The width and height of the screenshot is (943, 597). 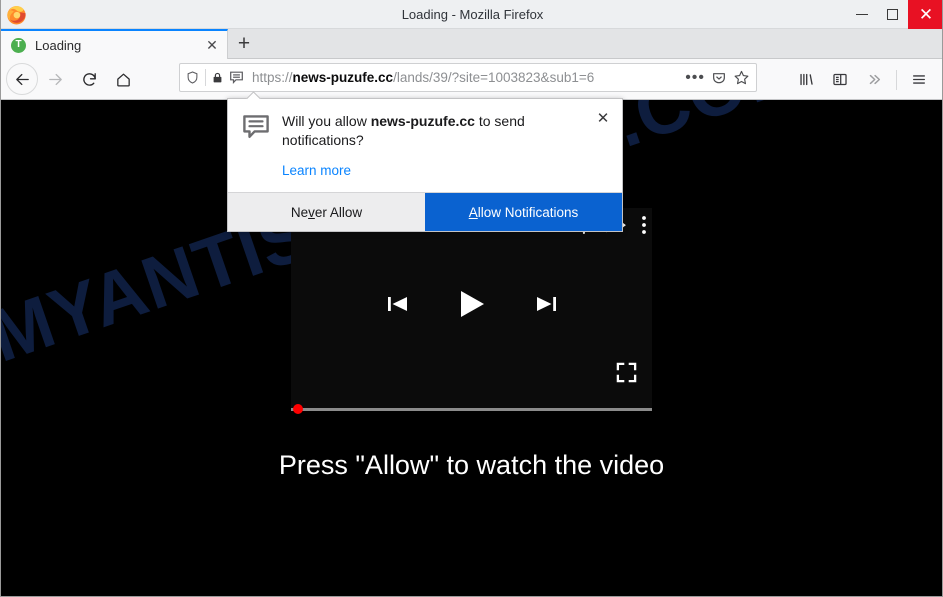 What do you see at coordinates (338, 212) in the screenshot?
I see `never-allow-suffix: er Allow` at bounding box center [338, 212].